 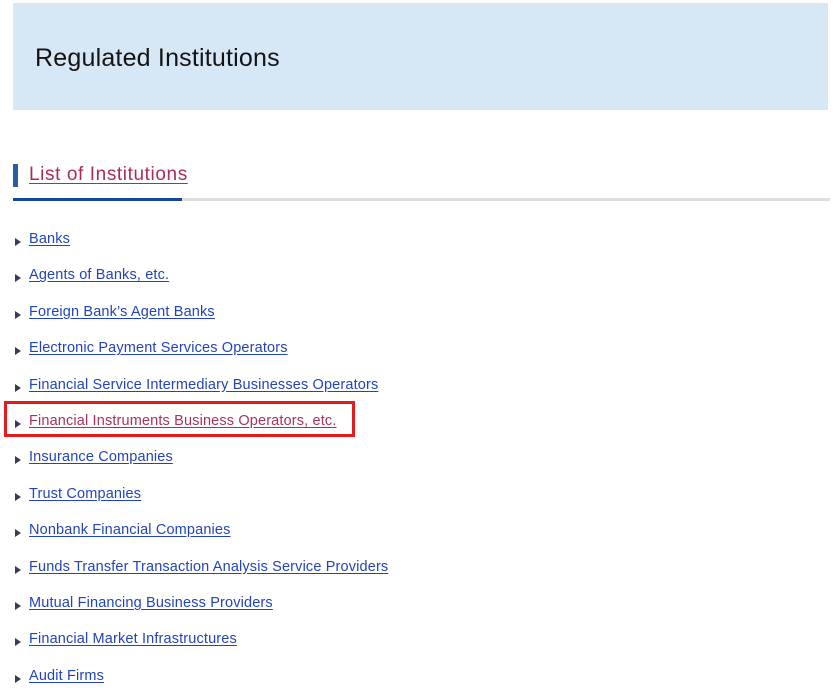 I want to click on institution-link: Banks, so click(x=49, y=239).